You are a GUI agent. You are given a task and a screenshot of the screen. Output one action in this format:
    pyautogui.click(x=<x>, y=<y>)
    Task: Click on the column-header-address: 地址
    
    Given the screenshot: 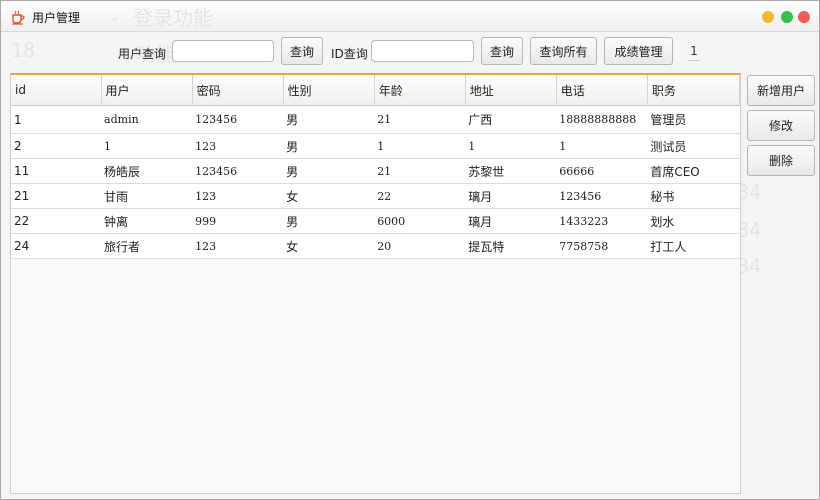 What is the action you would take?
    pyautogui.click(x=511, y=90)
    